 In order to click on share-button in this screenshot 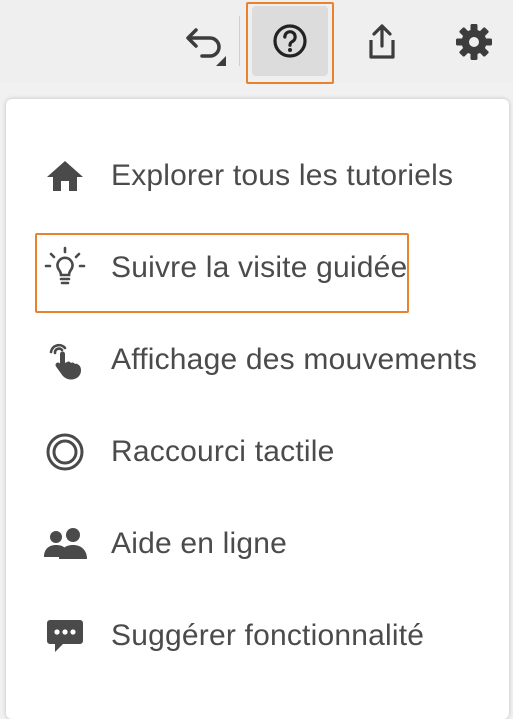, I will do `click(382, 42)`.